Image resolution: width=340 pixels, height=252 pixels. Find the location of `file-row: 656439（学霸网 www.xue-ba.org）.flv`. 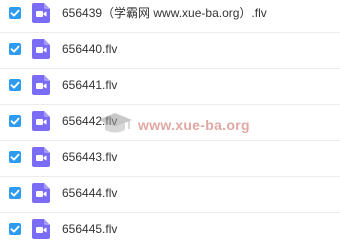

file-row: 656439（学霸网 www.xue-ba.org）.flv is located at coordinates (170, 16).